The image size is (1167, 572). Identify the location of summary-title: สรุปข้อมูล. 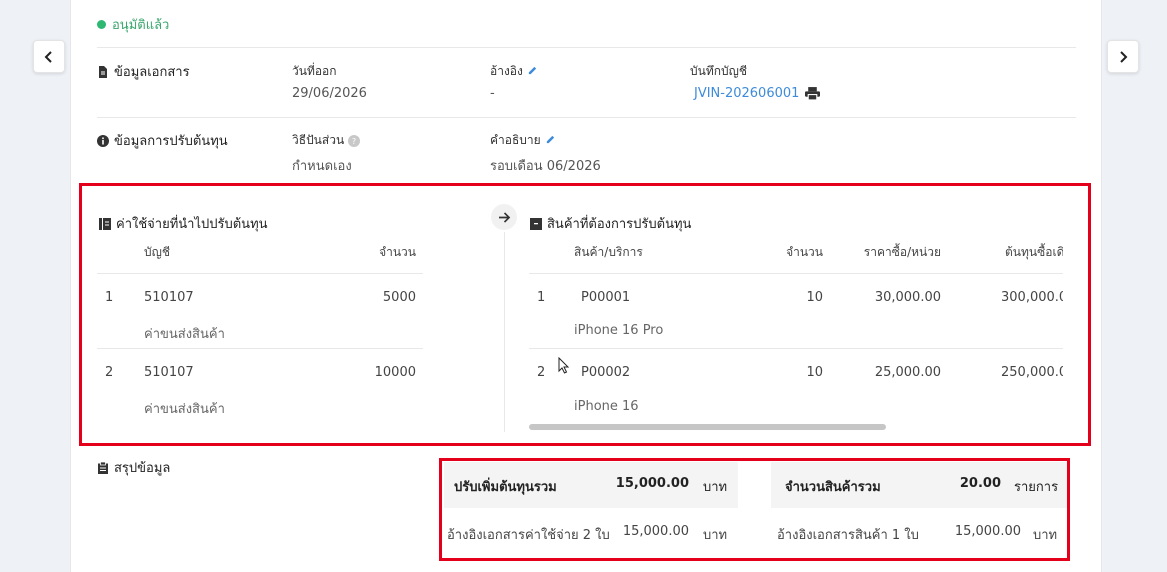
(133, 467).